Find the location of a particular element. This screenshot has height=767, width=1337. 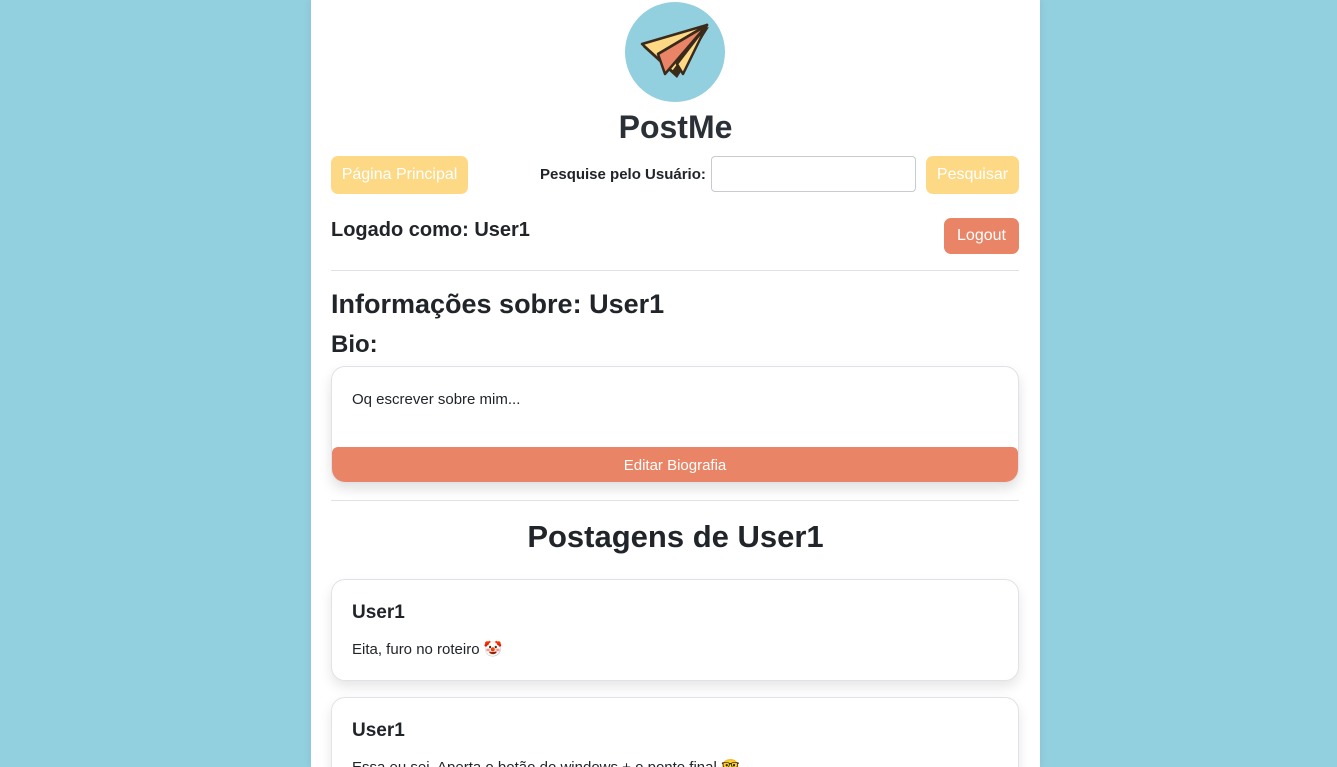

home-button: Página Principal is located at coordinates (399, 175).